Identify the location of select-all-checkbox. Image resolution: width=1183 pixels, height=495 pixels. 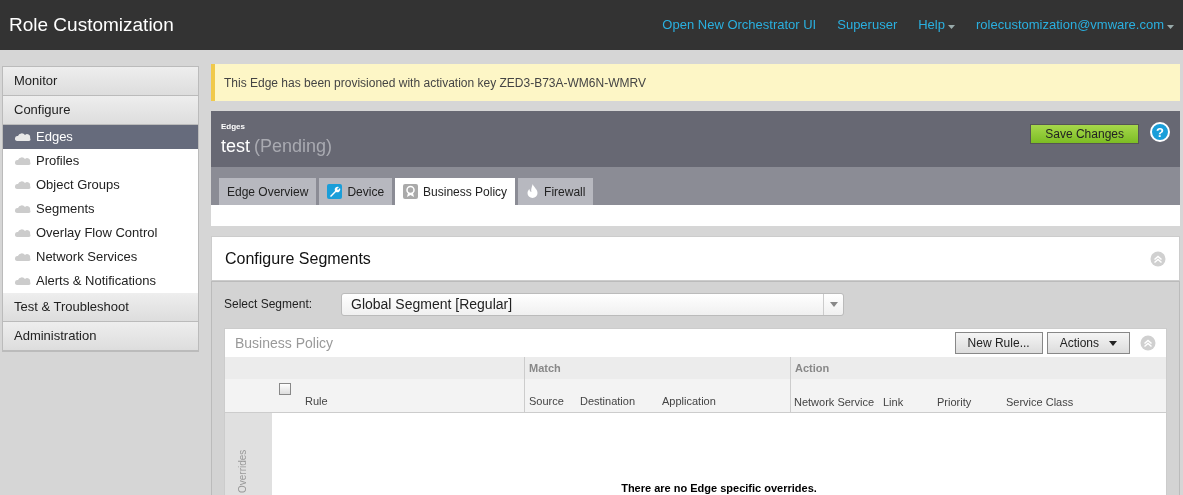
(285, 389).